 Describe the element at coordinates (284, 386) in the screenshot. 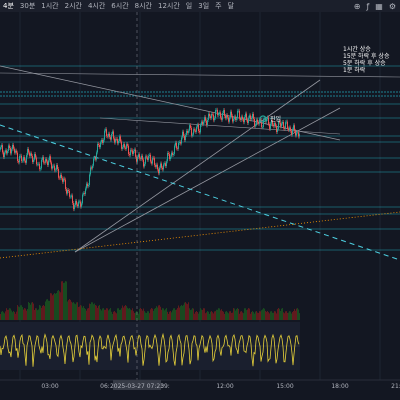

I see `x-tick-label: 15:00` at that location.